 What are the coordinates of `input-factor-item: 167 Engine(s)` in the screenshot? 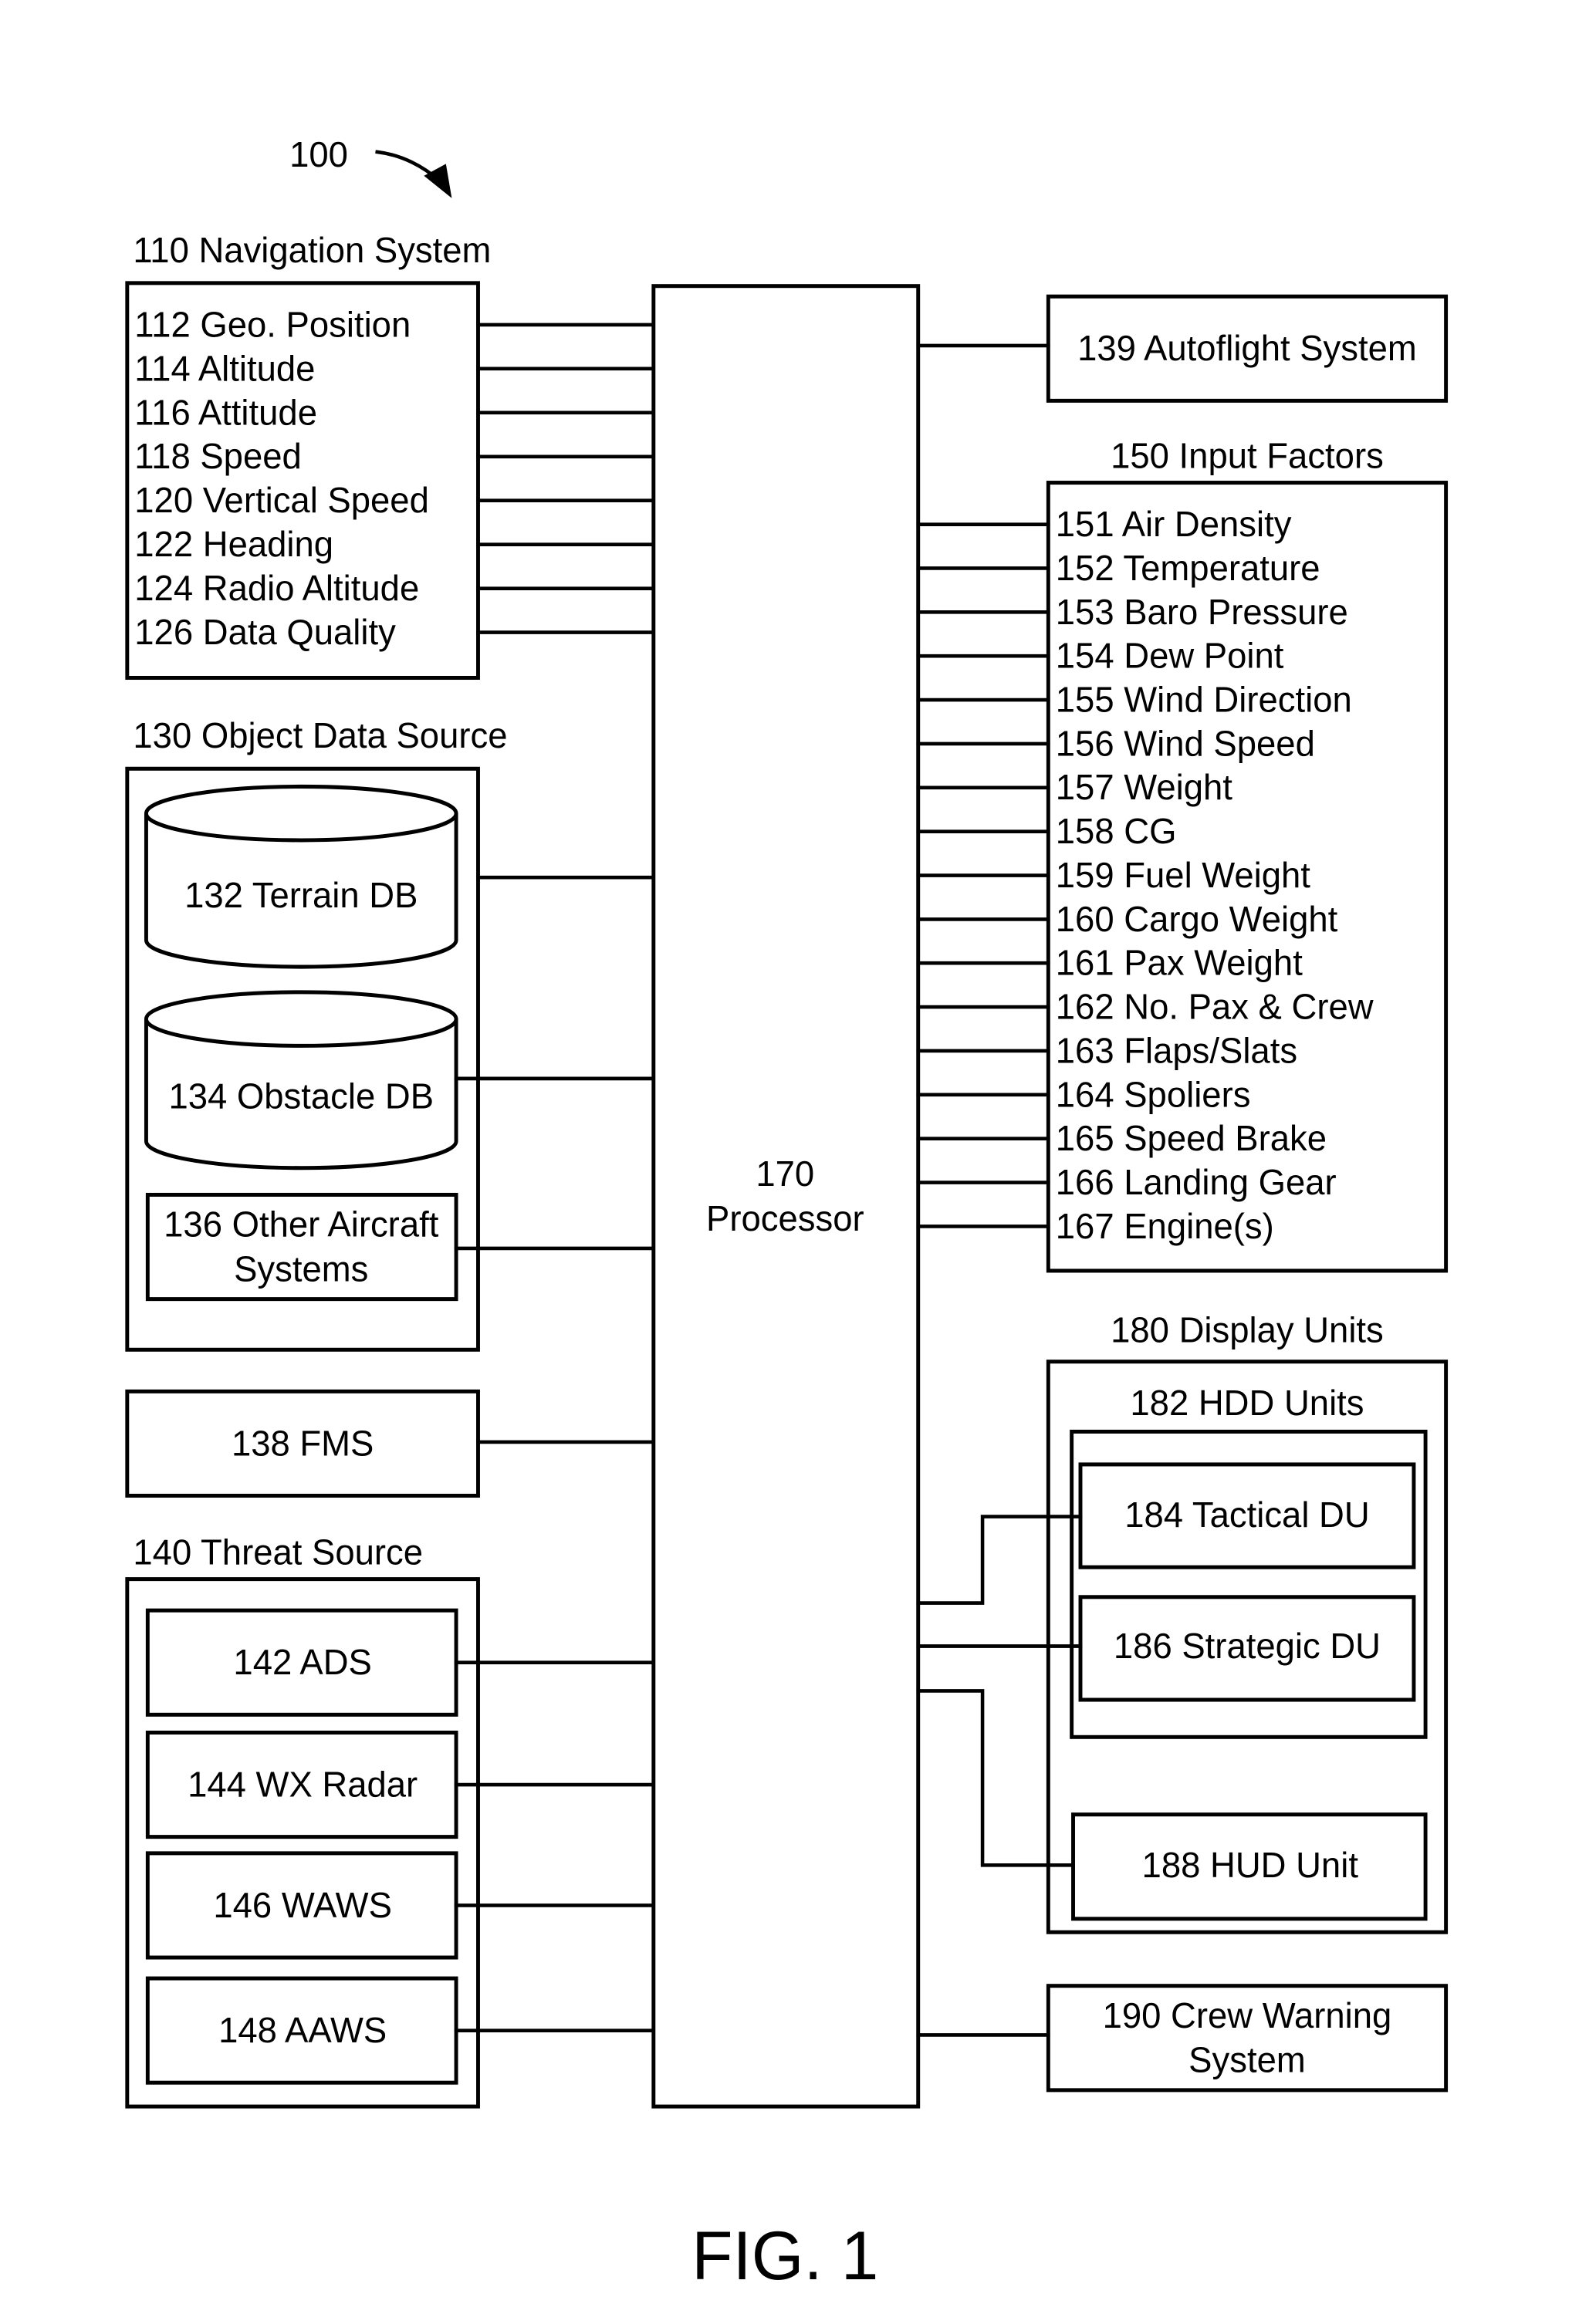 It's located at (1165, 1225).